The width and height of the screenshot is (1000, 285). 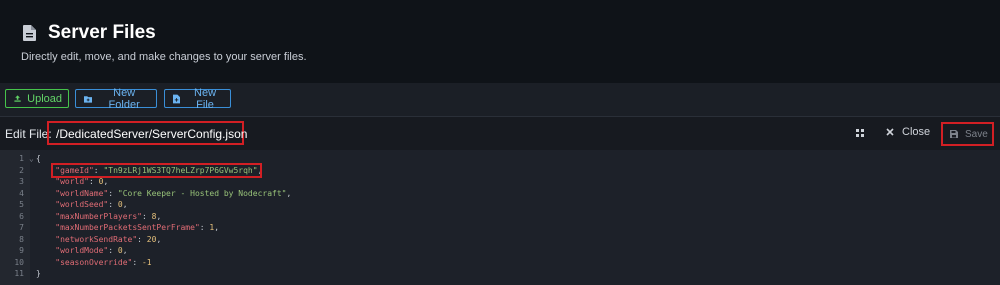 I want to click on gameid-highlight, so click(x=156, y=170).